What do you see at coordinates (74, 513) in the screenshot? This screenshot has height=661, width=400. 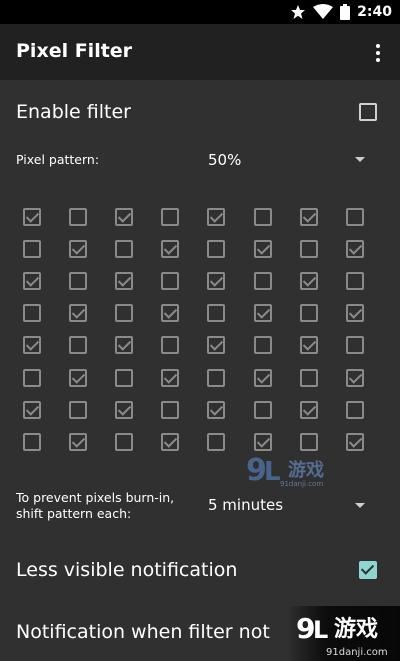 I see `shift-pattern-label-line2: shift pattern each:` at bounding box center [74, 513].